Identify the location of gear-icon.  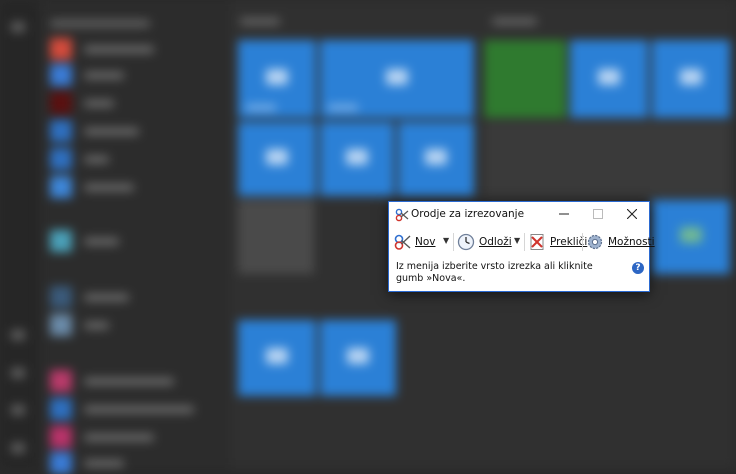
(595, 242).